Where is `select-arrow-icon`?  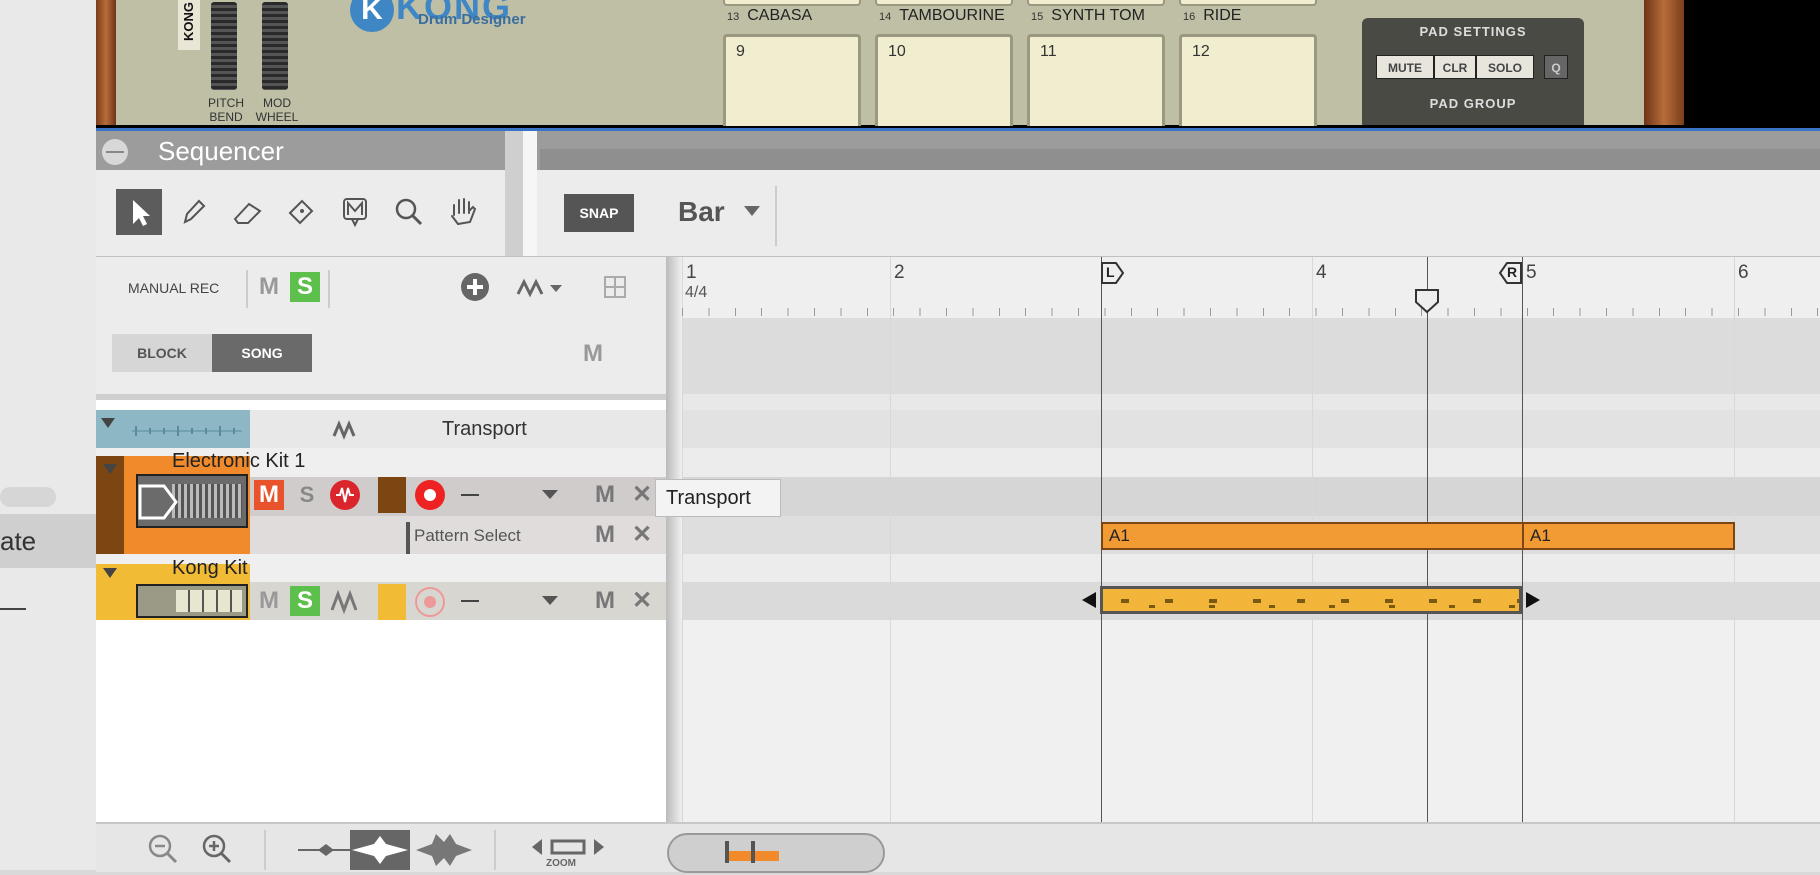
select-arrow-icon is located at coordinates (139, 212).